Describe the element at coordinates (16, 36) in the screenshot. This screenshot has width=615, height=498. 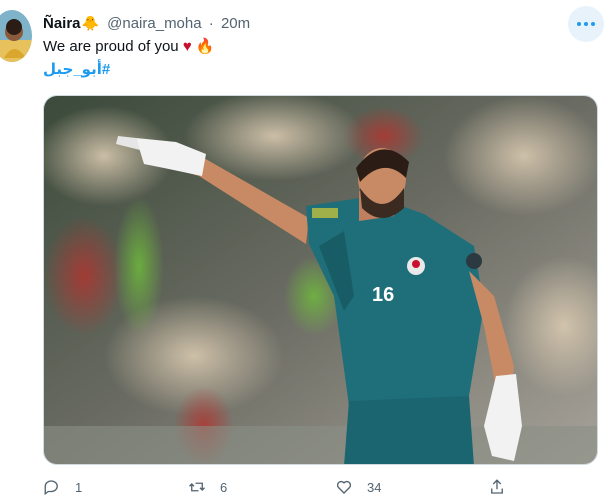
I see `avatar` at that location.